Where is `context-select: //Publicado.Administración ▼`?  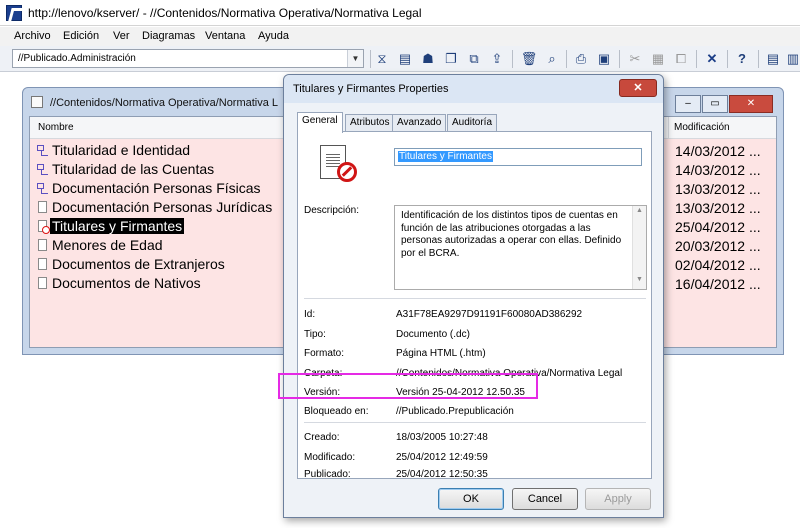 context-select: //Publicado.Administración ▼ is located at coordinates (188, 58).